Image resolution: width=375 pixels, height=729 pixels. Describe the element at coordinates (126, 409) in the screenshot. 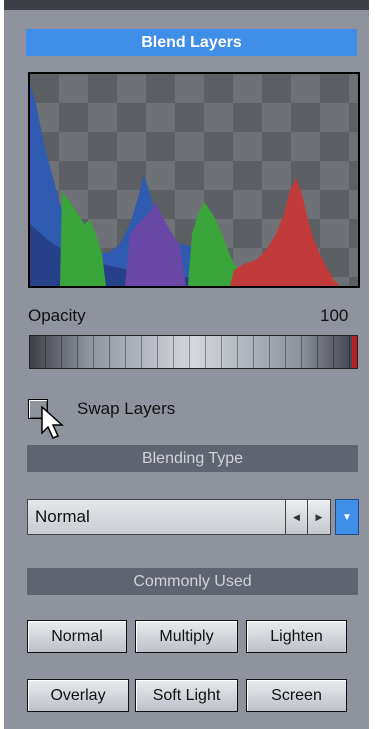

I see `swap-layers-label: Swap Layers` at that location.